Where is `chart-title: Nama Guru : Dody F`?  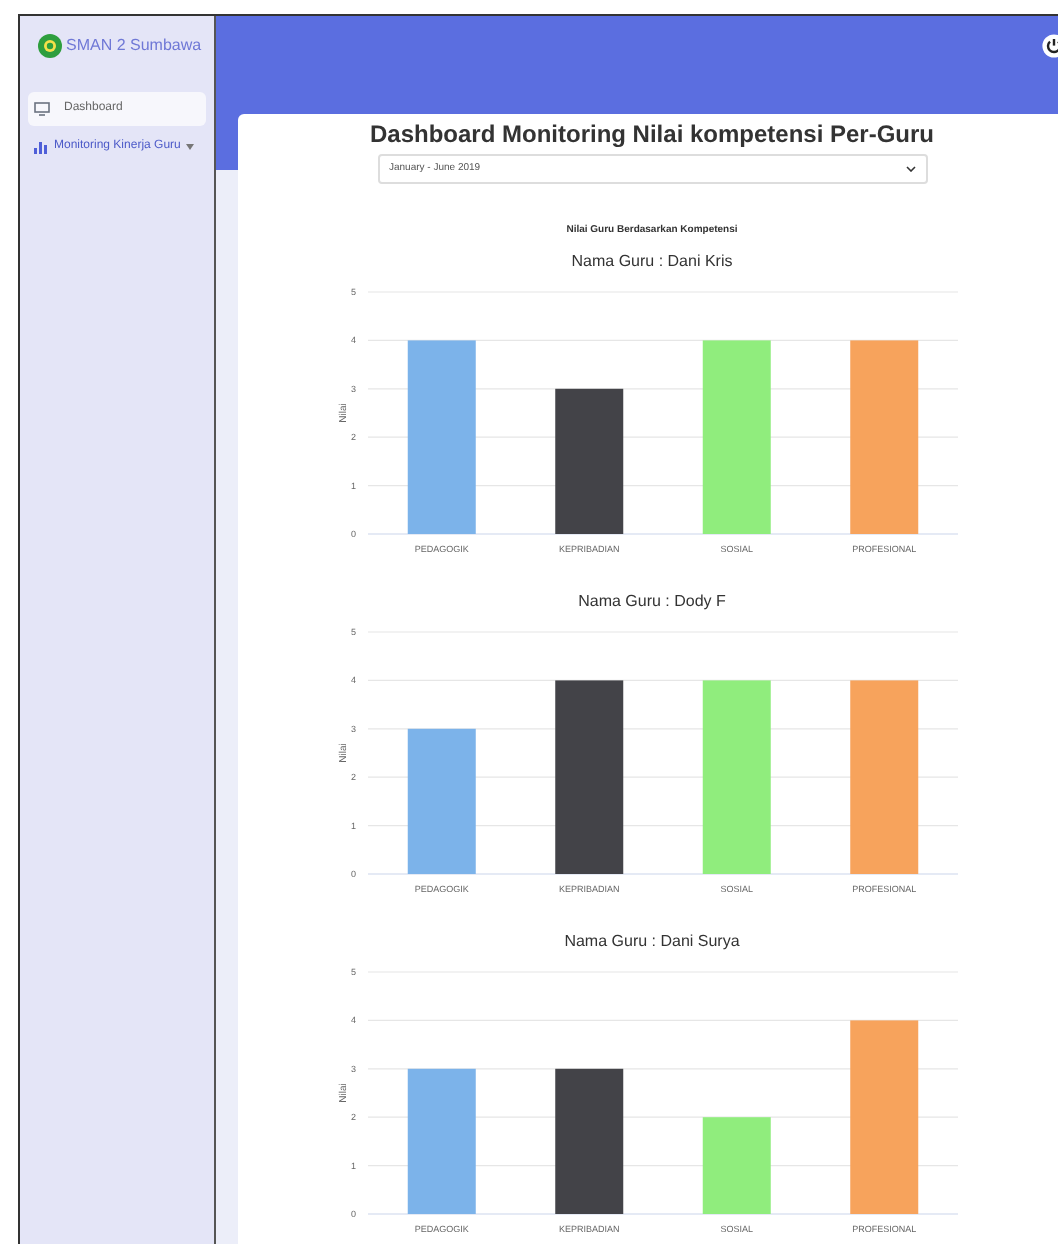
chart-title: Nama Guru : Dody F is located at coordinates (652, 602).